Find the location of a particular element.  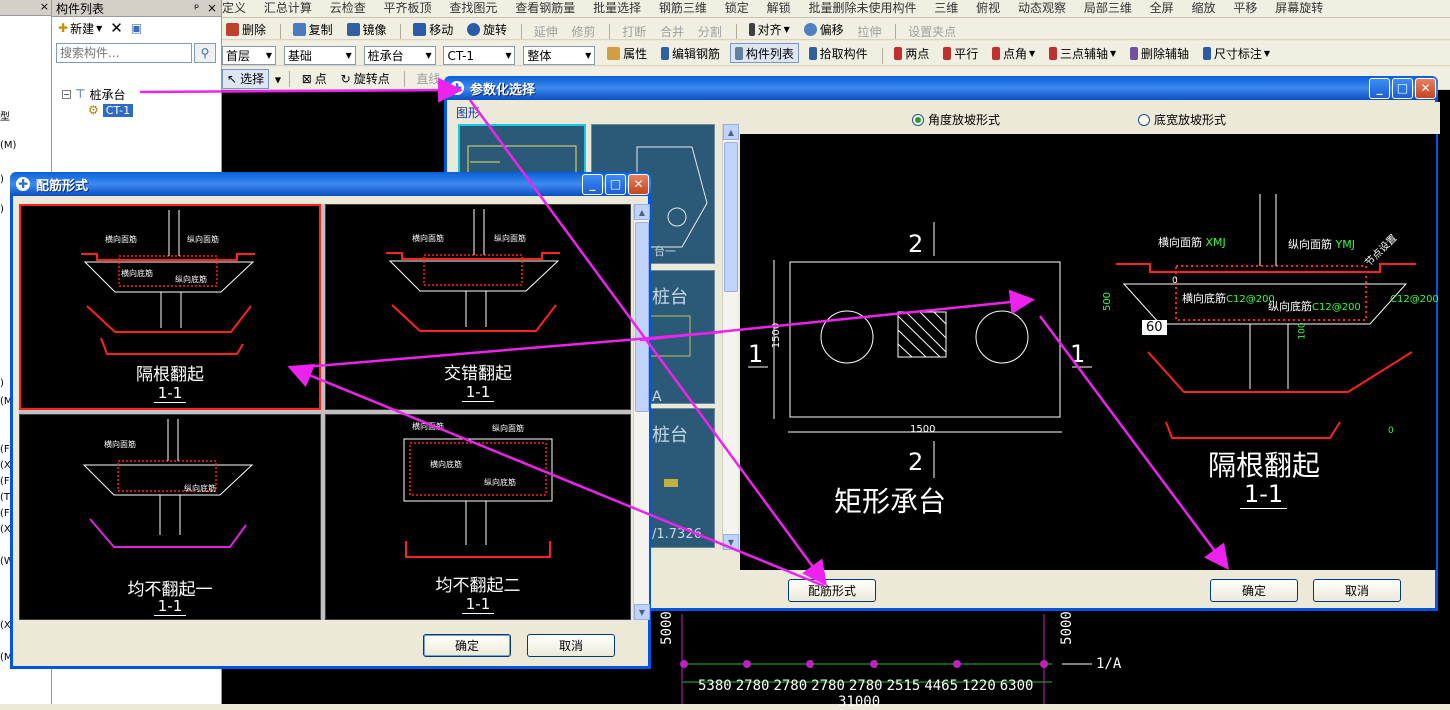

floor-select: 首层 ▼ is located at coordinates (249, 55).